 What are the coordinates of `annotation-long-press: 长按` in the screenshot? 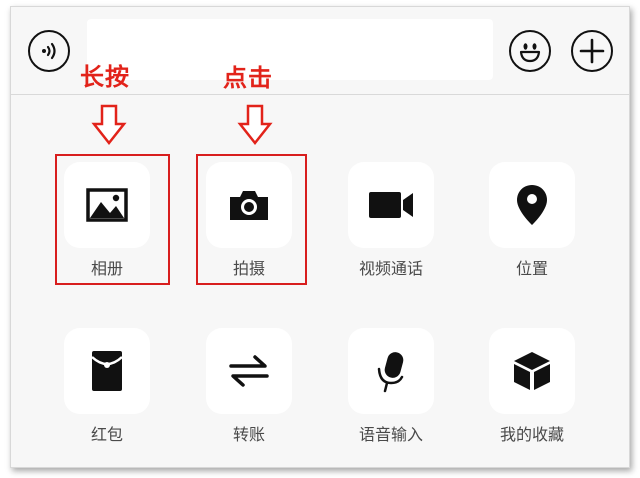 It's located at (105, 77).